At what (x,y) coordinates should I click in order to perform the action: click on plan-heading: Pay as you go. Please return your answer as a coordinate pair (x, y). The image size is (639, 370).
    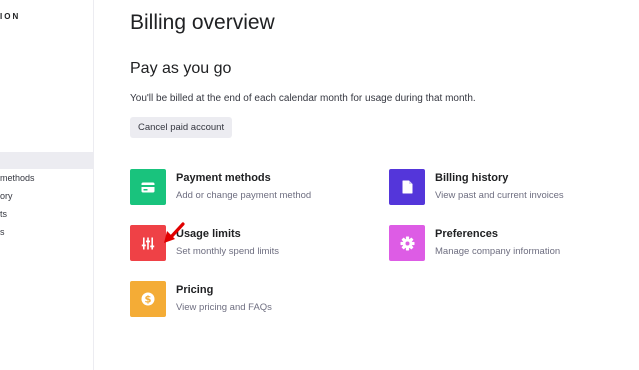
    Looking at the image, I should click on (181, 68).